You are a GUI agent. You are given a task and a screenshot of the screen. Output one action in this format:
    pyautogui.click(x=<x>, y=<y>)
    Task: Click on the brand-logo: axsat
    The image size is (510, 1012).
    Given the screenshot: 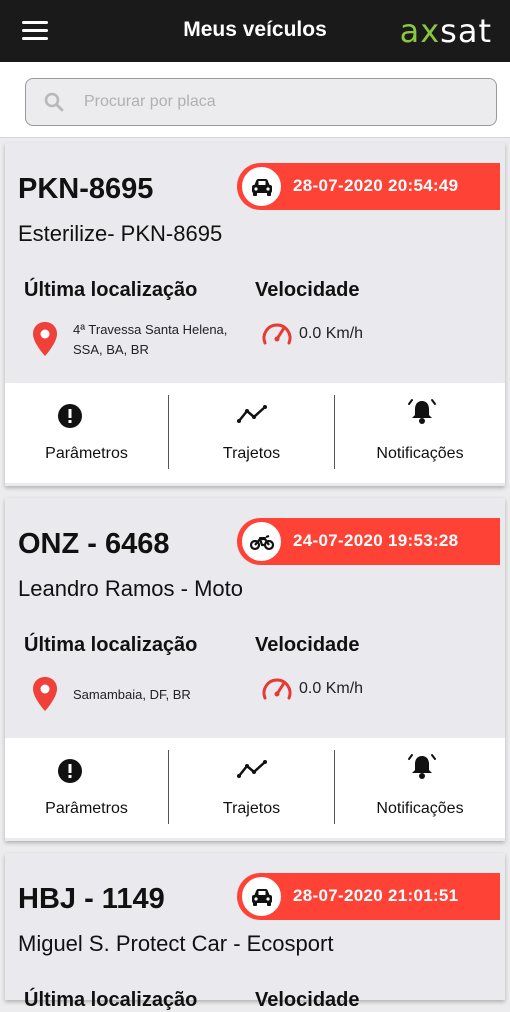 What is the action you would take?
    pyautogui.click(x=445, y=31)
    